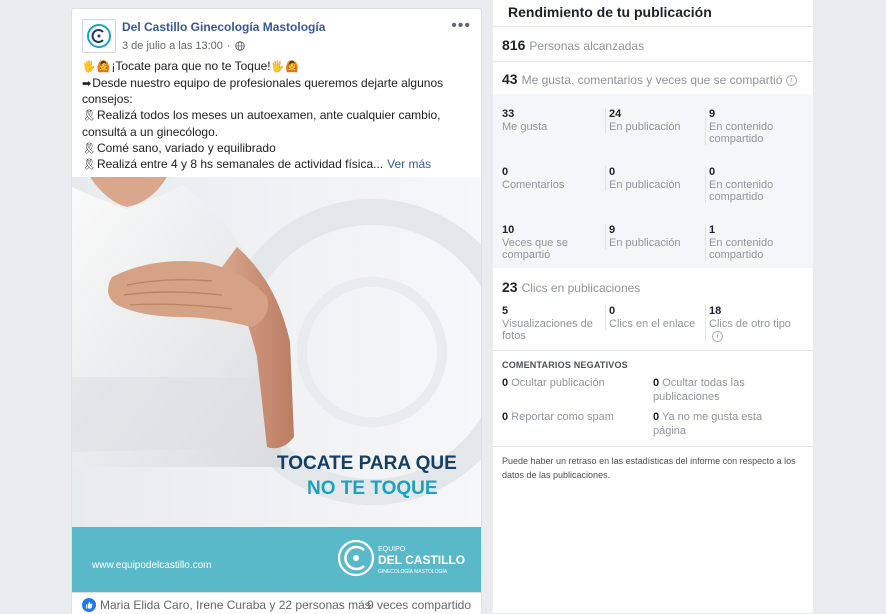 The height and width of the screenshot is (614, 886). What do you see at coordinates (653, 285) in the screenshot?
I see `clicks-row: 23 Clics en publicaciones` at bounding box center [653, 285].